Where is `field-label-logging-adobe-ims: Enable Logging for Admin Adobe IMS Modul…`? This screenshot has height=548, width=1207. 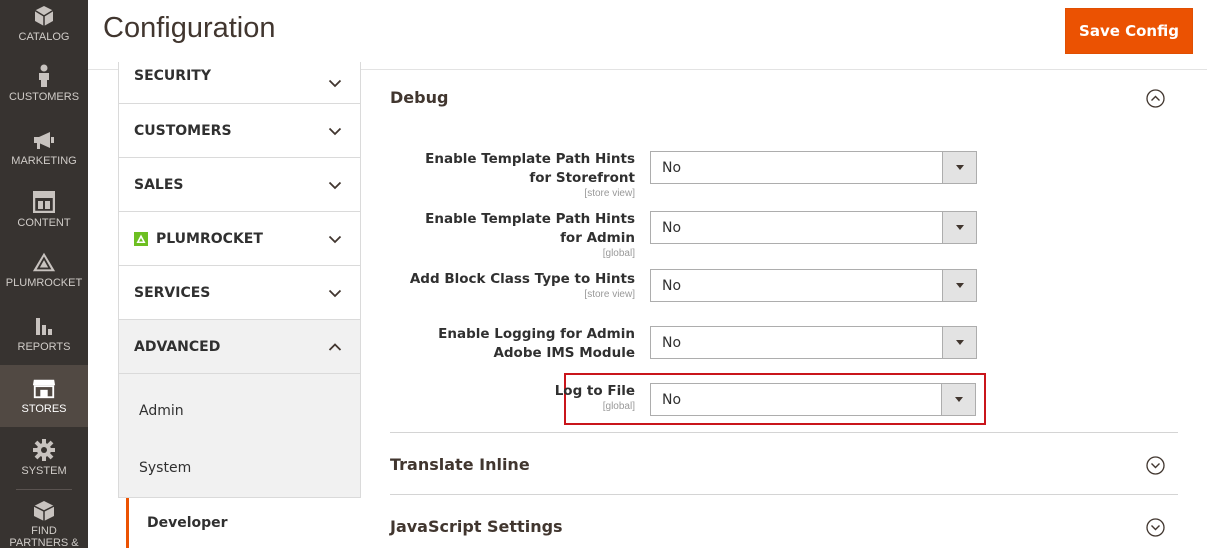 field-label-logging-adobe-ims: Enable Logging for Admin Adobe IMS Modul… is located at coordinates (536, 343).